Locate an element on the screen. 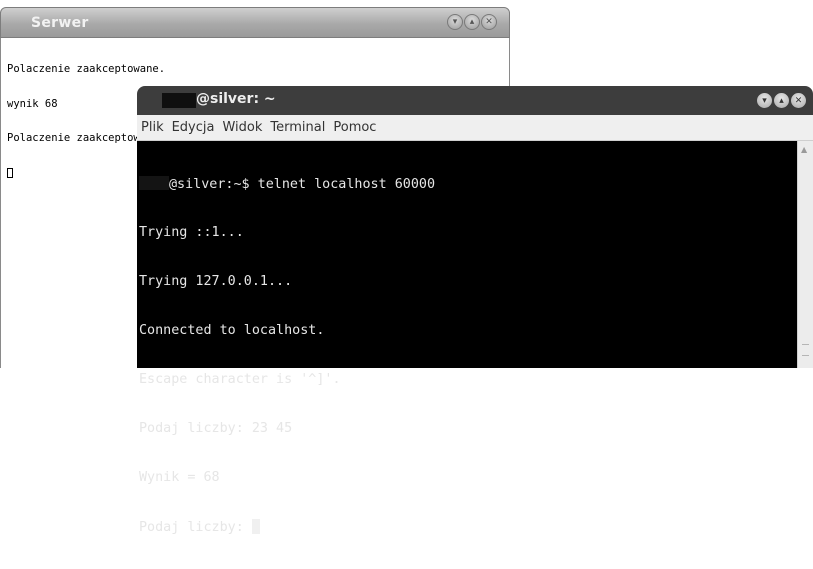  scrollbar-grip is located at coordinates (805, 350).